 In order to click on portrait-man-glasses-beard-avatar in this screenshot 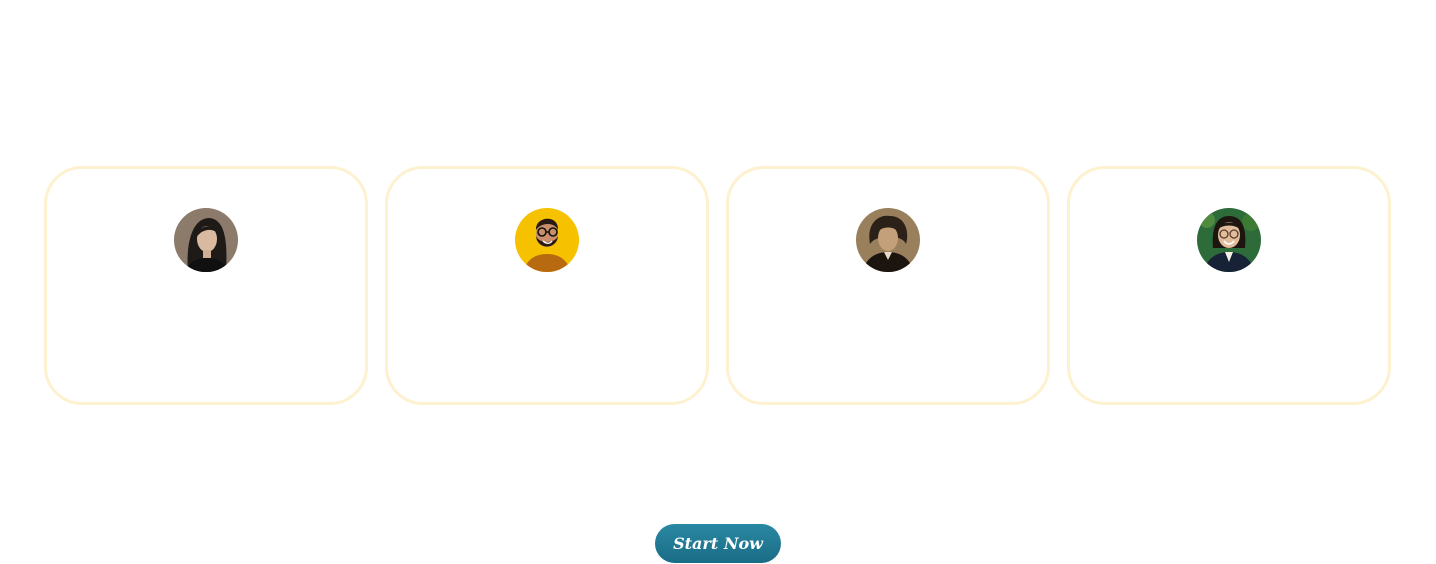, I will do `click(547, 240)`.